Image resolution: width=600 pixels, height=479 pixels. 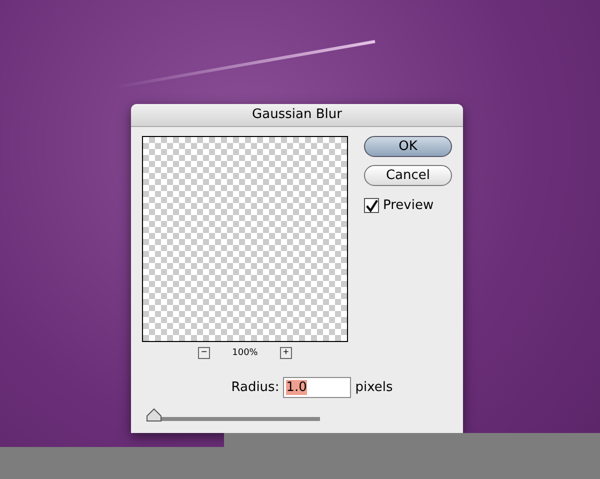 What do you see at coordinates (245, 353) in the screenshot?
I see `zoom-level: 100%` at bounding box center [245, 353].